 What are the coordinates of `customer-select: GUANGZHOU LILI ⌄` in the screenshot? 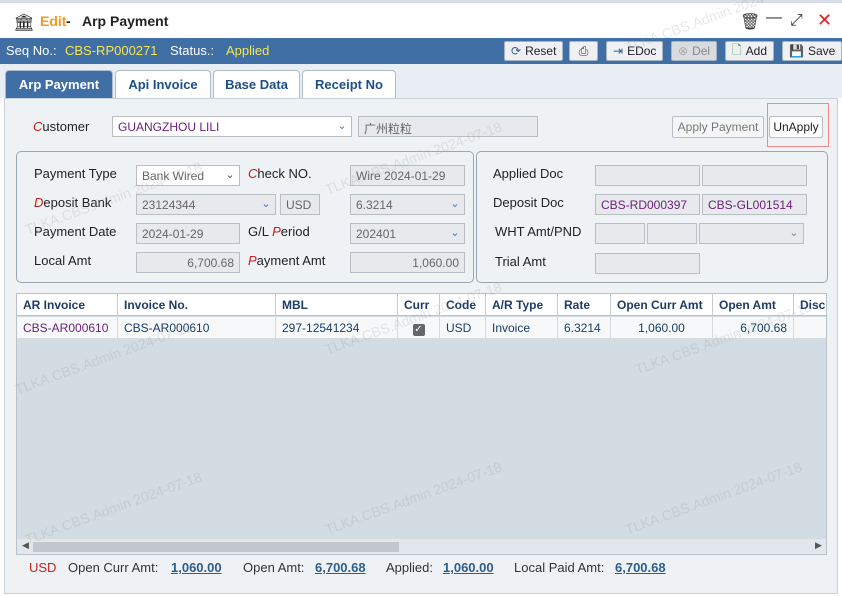 It's located at (232, 126).